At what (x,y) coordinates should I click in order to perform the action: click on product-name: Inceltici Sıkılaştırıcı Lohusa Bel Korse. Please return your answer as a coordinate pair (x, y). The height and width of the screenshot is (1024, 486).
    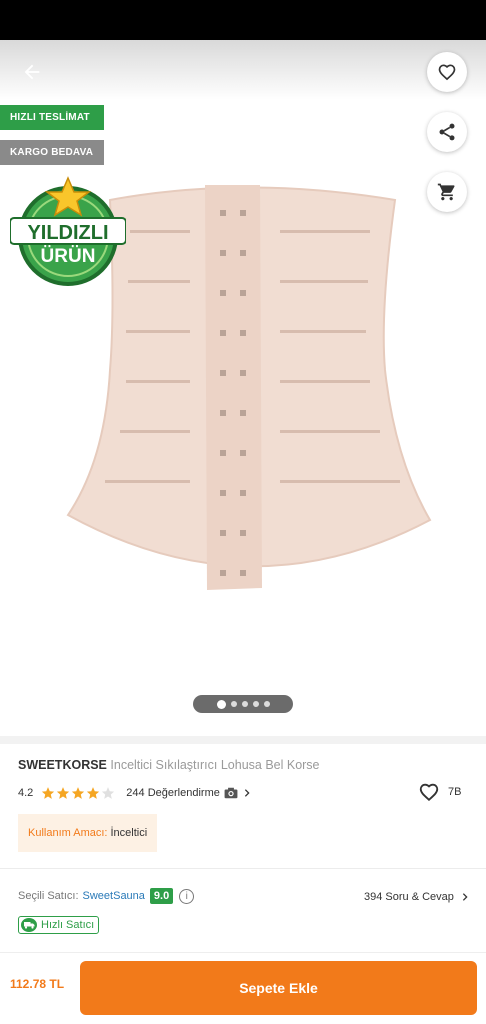
    Looking at the image, I should click on (215, 765).